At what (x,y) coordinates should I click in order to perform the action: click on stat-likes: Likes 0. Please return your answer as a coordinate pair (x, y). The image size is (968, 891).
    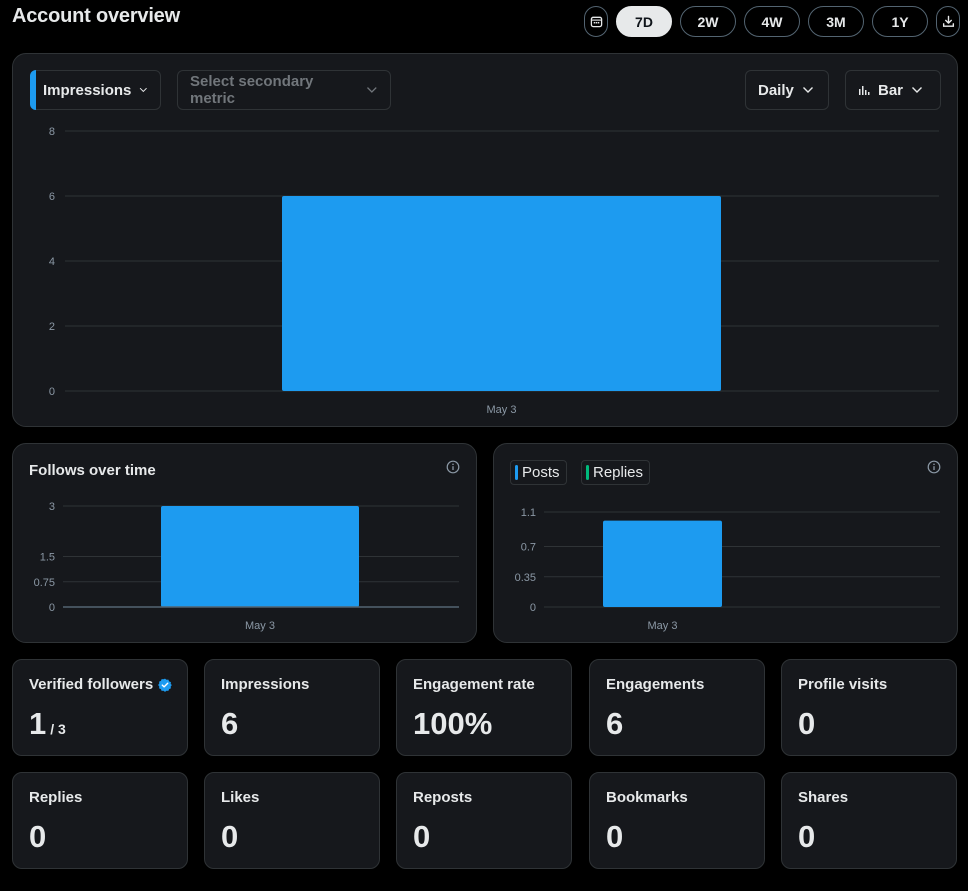
    Looking at the image, I should click on (292, 820).